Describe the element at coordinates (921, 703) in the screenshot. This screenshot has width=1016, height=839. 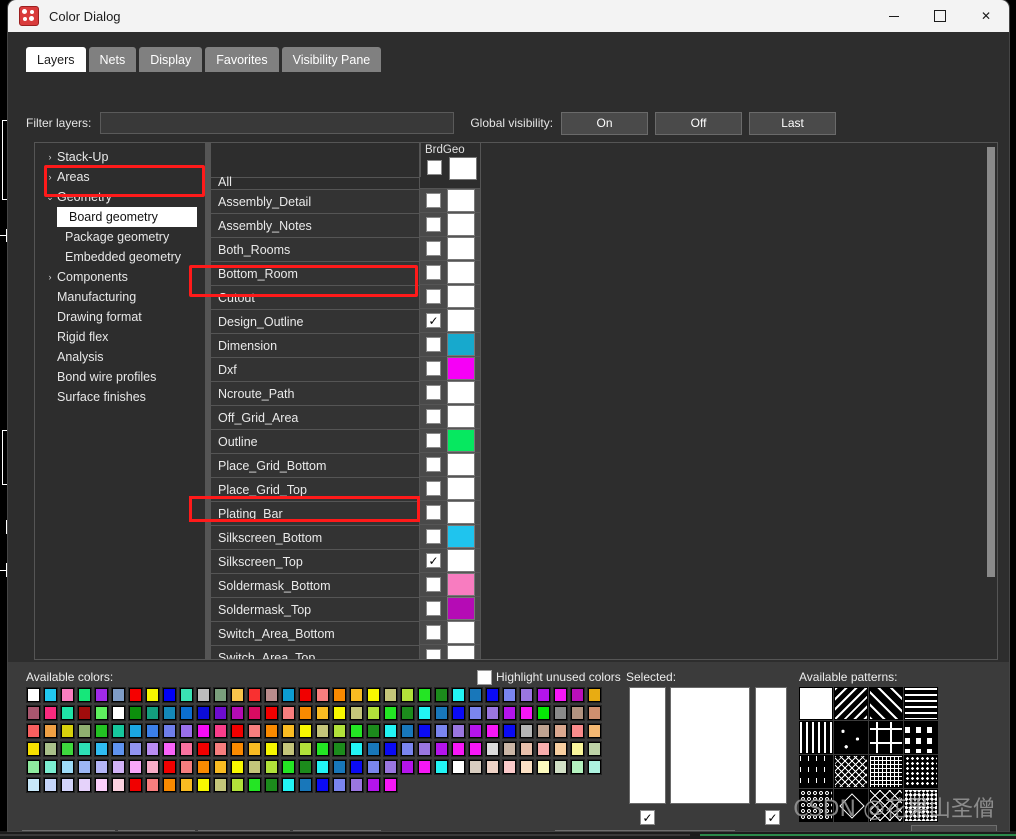
I see `pattern-swatch-horizontal-lines` at that location.